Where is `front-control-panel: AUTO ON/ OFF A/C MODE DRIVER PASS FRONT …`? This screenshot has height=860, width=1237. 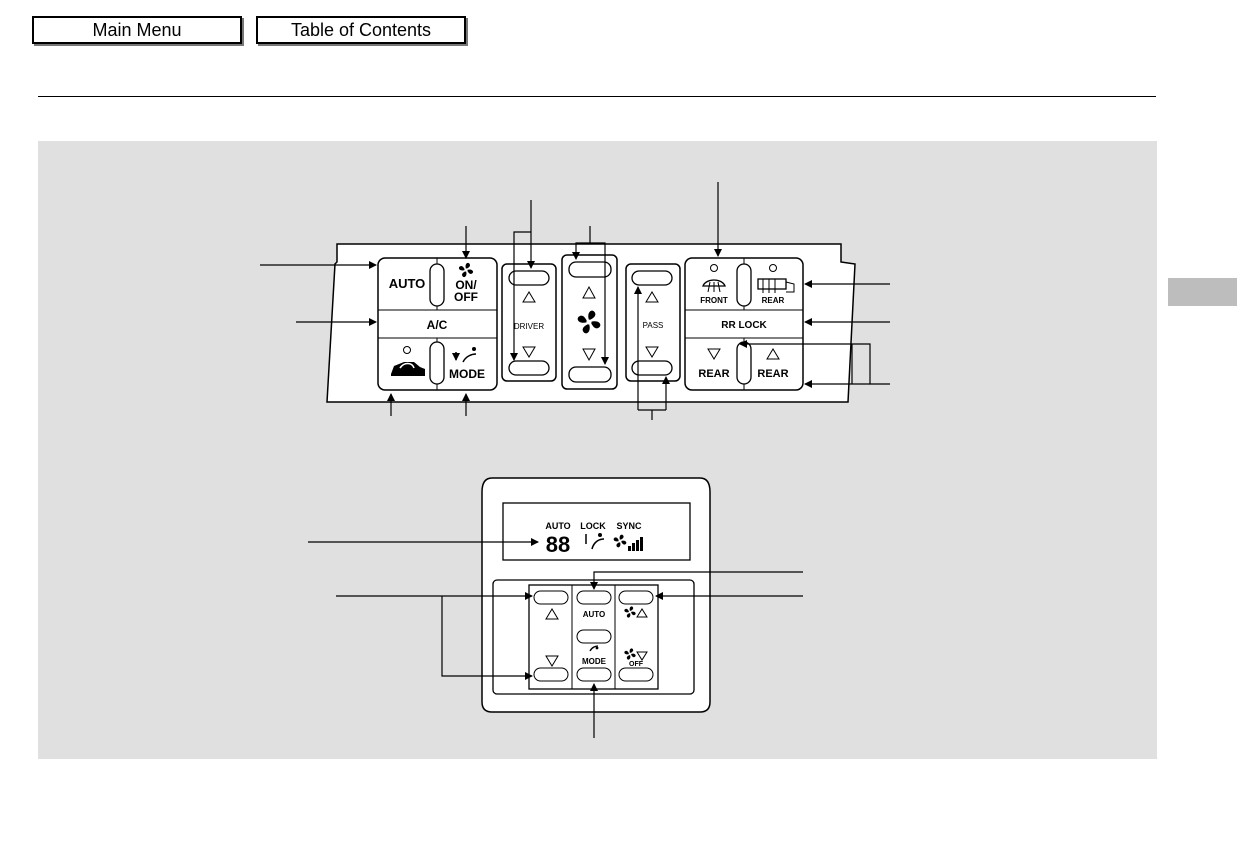 front-control-panel: AUTO ON/ OFF A/C MODE DRIVER PASS FRONT … is located at coordinates (591, 323).